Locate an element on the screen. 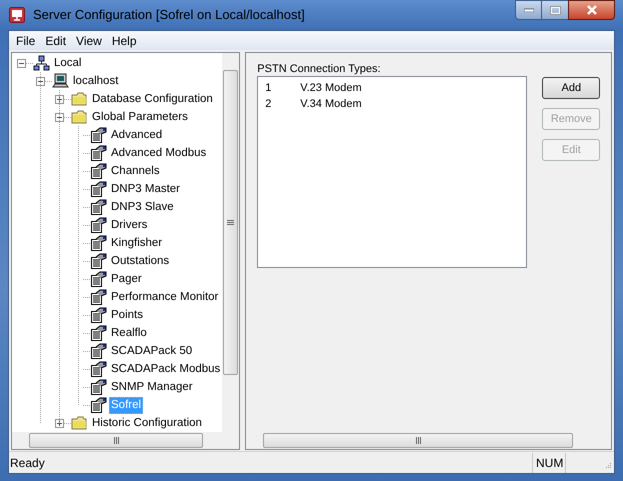  network-icon is located at coordinates (41, 63).